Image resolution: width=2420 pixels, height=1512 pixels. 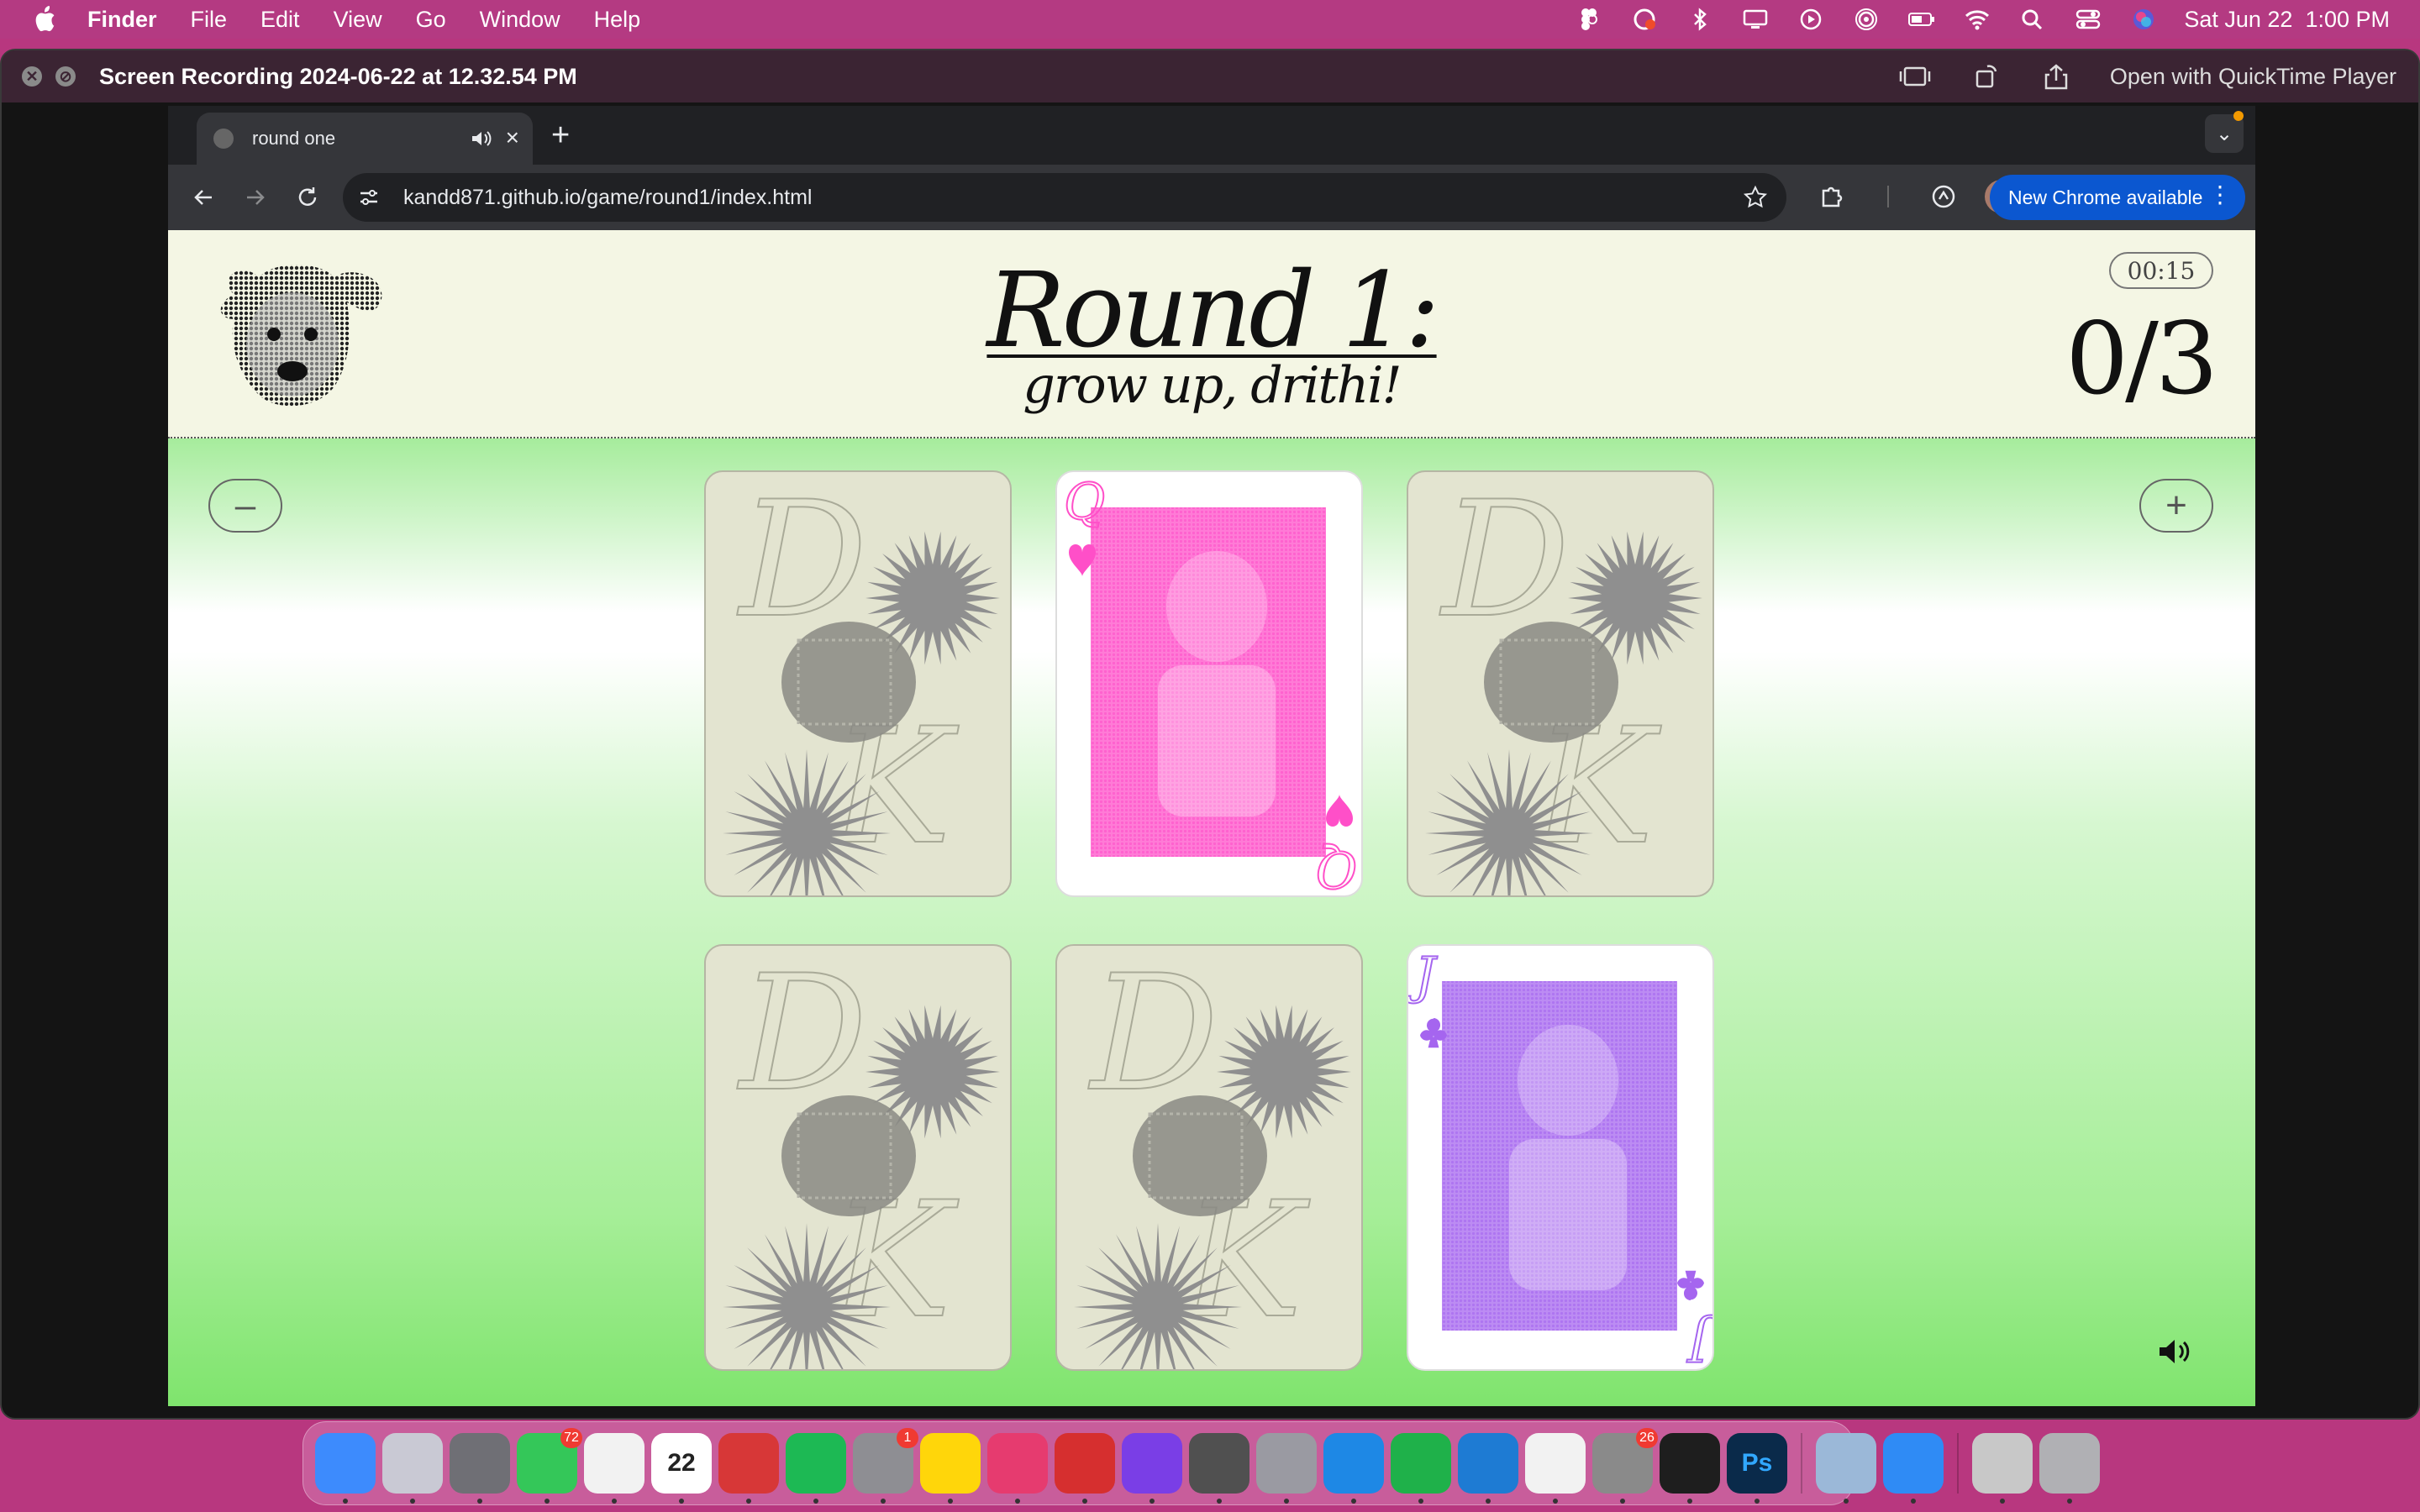 What do you see at coordinates (431, 20) in the screenshot?
I see `menu-go: Go` at bounding box center [431, 20].